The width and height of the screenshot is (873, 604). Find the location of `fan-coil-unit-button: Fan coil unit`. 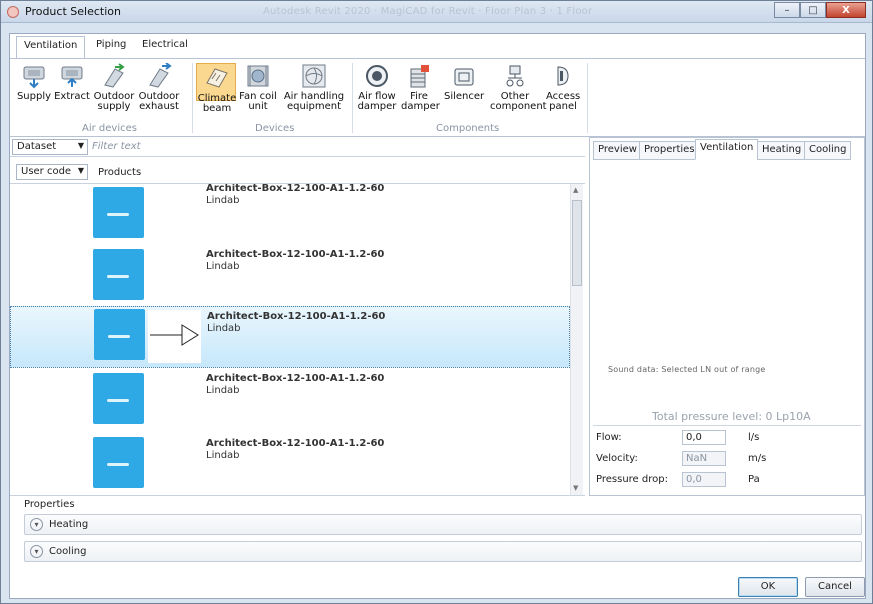

fan-coil-unit-button: Fan coil unit is located at coordinates (258, 87).